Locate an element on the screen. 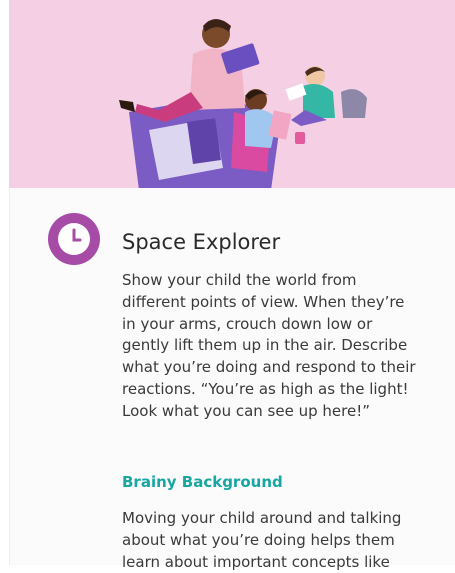 The image size is (455, 573). backpack-icon is located at coordinates (354, 103).